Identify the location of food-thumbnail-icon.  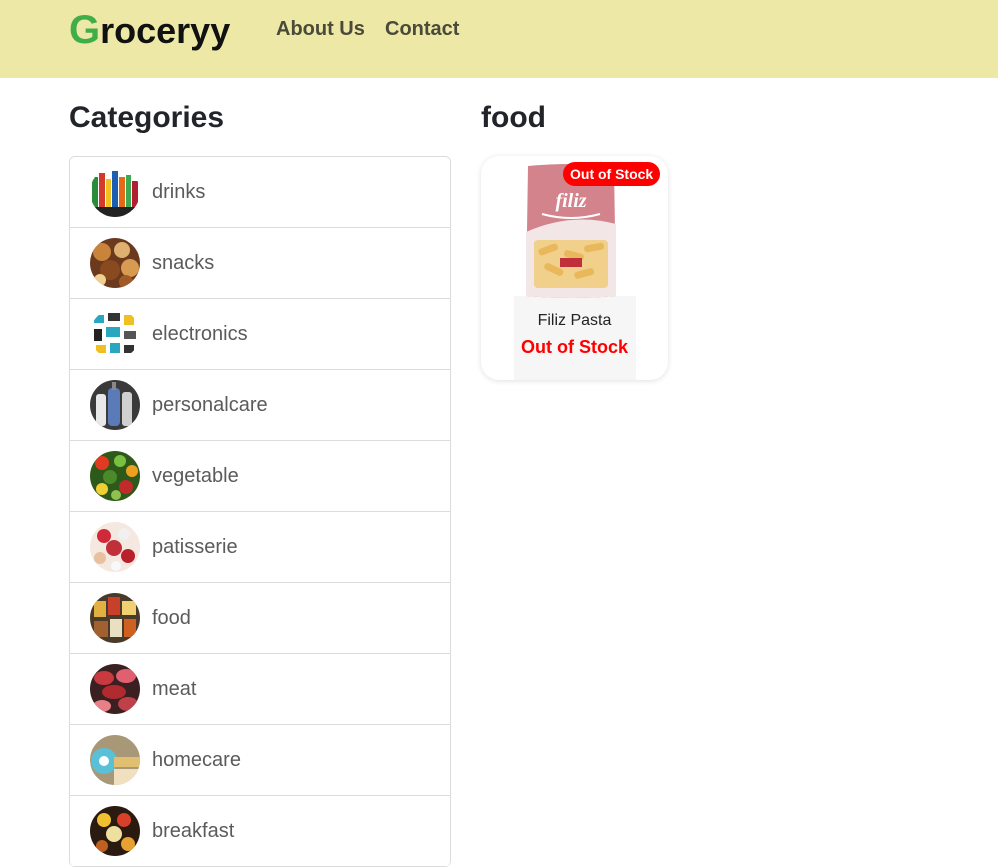
(115, 618).